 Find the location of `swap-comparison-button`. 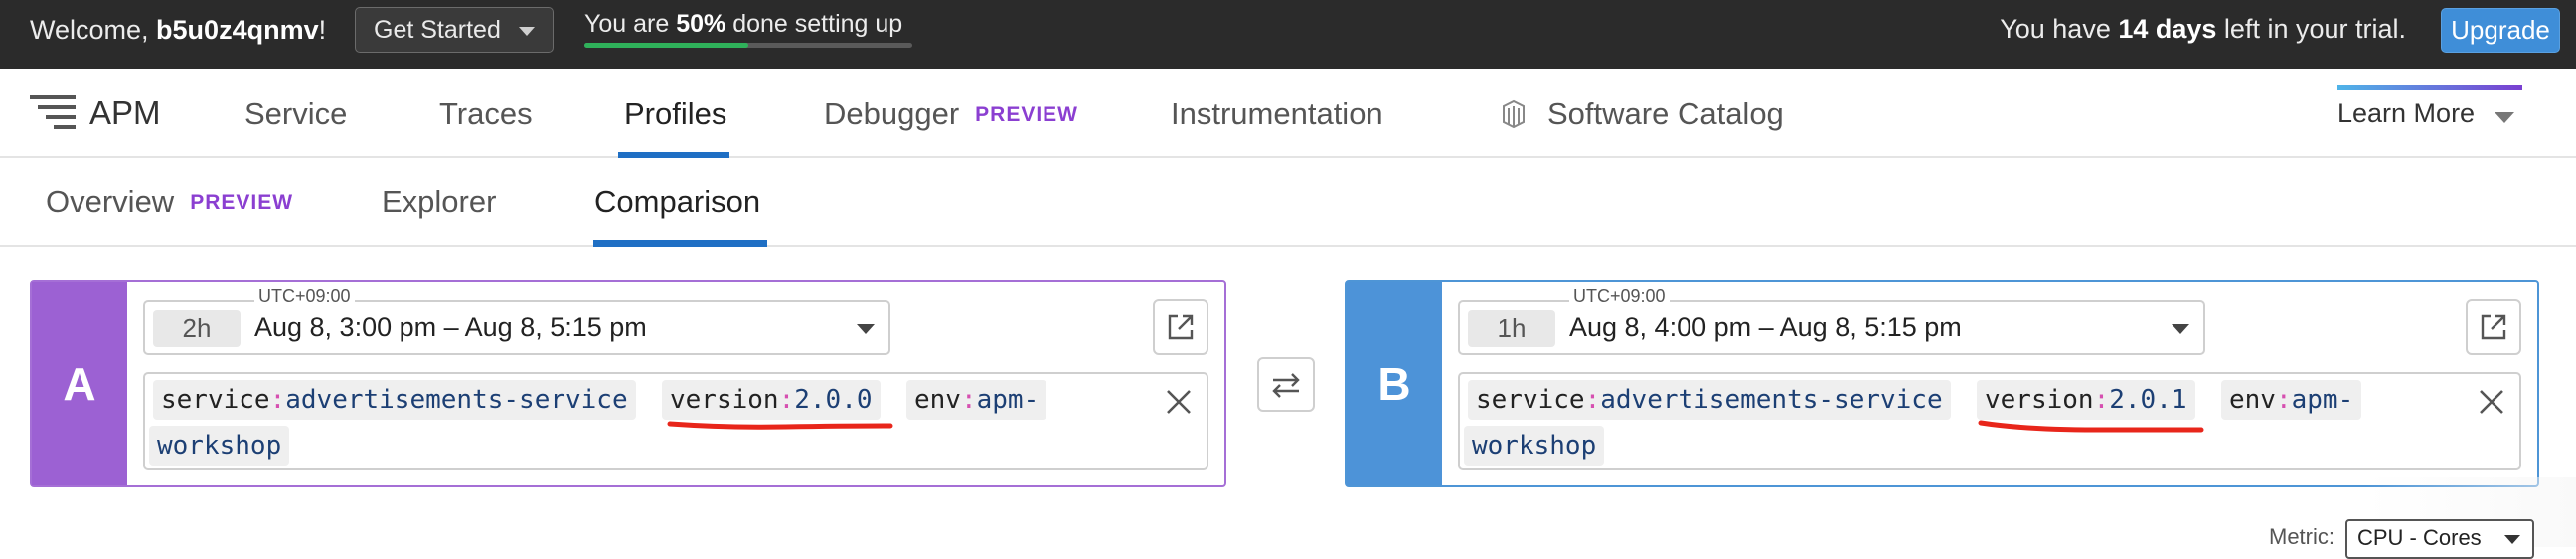

swap-comparison-button is located at coordinates (1286, 384).